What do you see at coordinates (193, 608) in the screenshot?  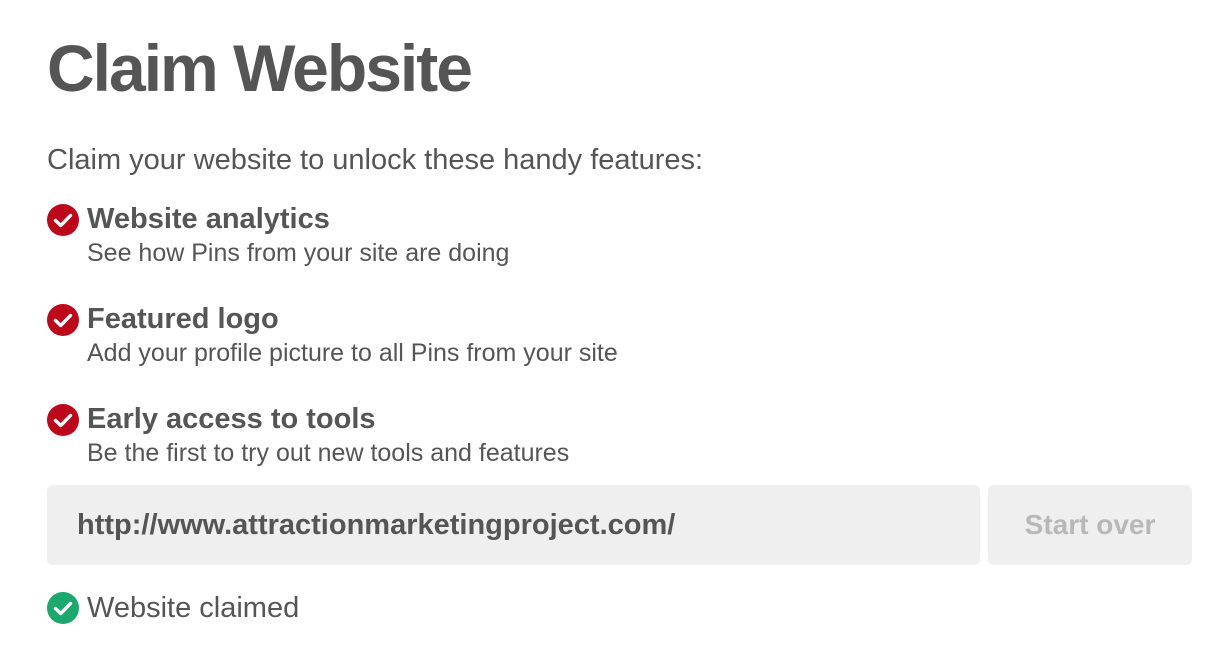 I see `status-text: Website claimed` at bounding box center [193, 608].